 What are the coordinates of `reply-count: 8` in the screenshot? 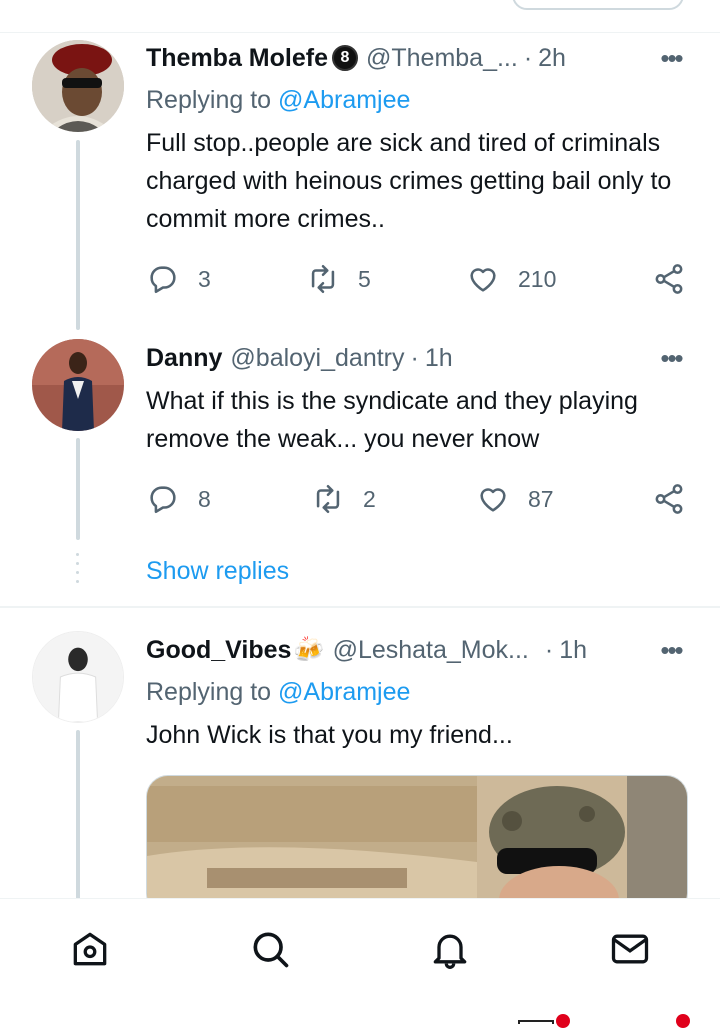 It's located at (204, 498).